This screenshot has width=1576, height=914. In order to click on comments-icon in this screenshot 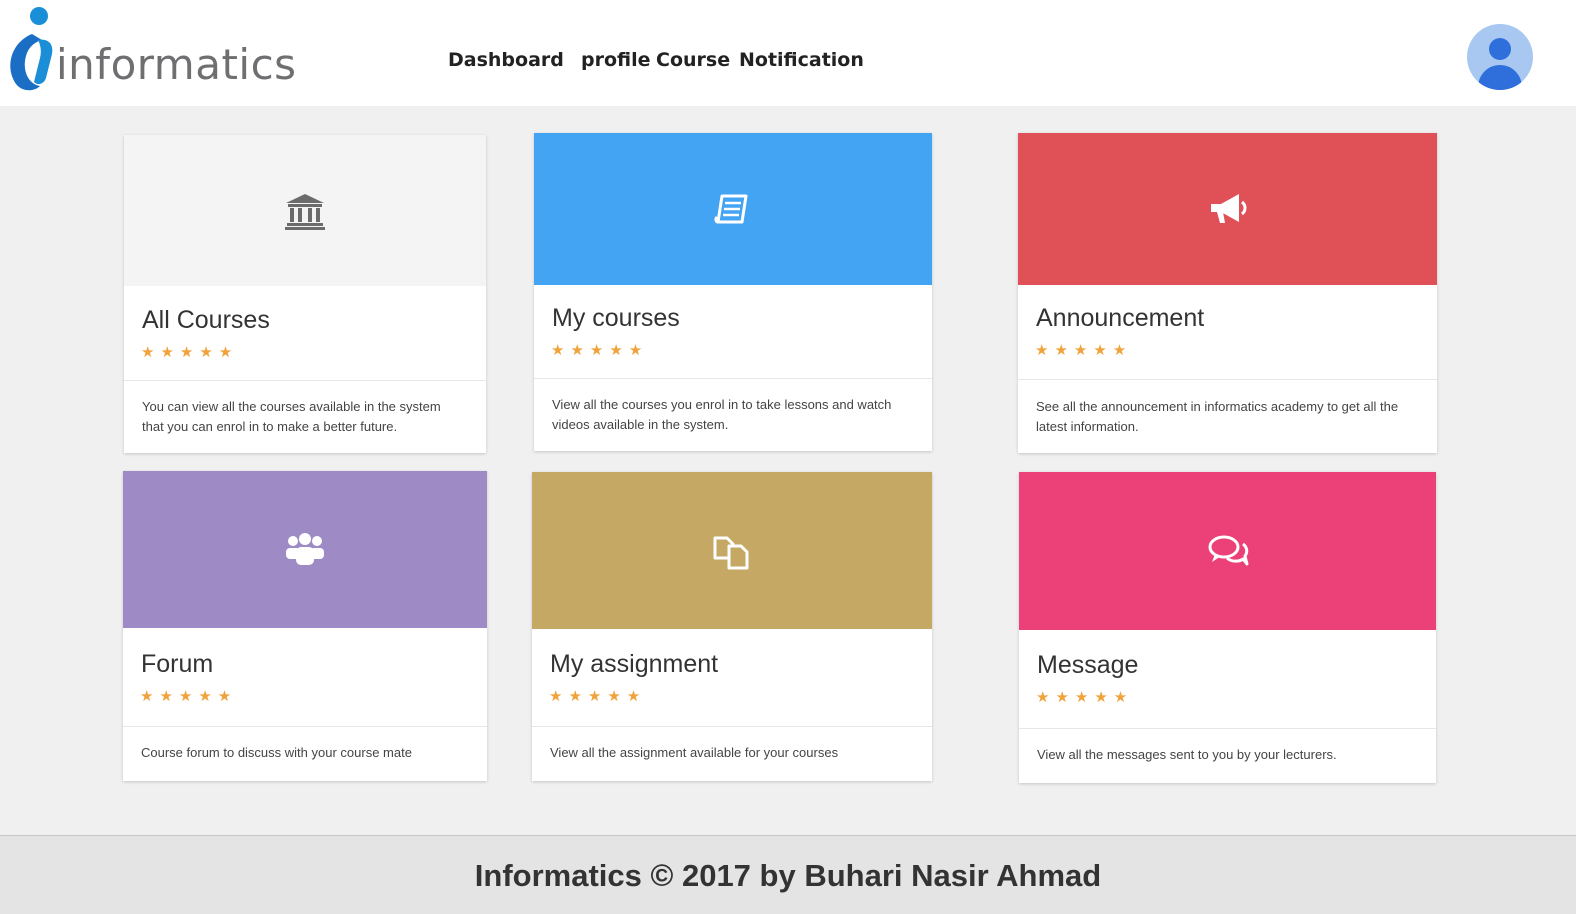, I will do `click(1228, 550)`.